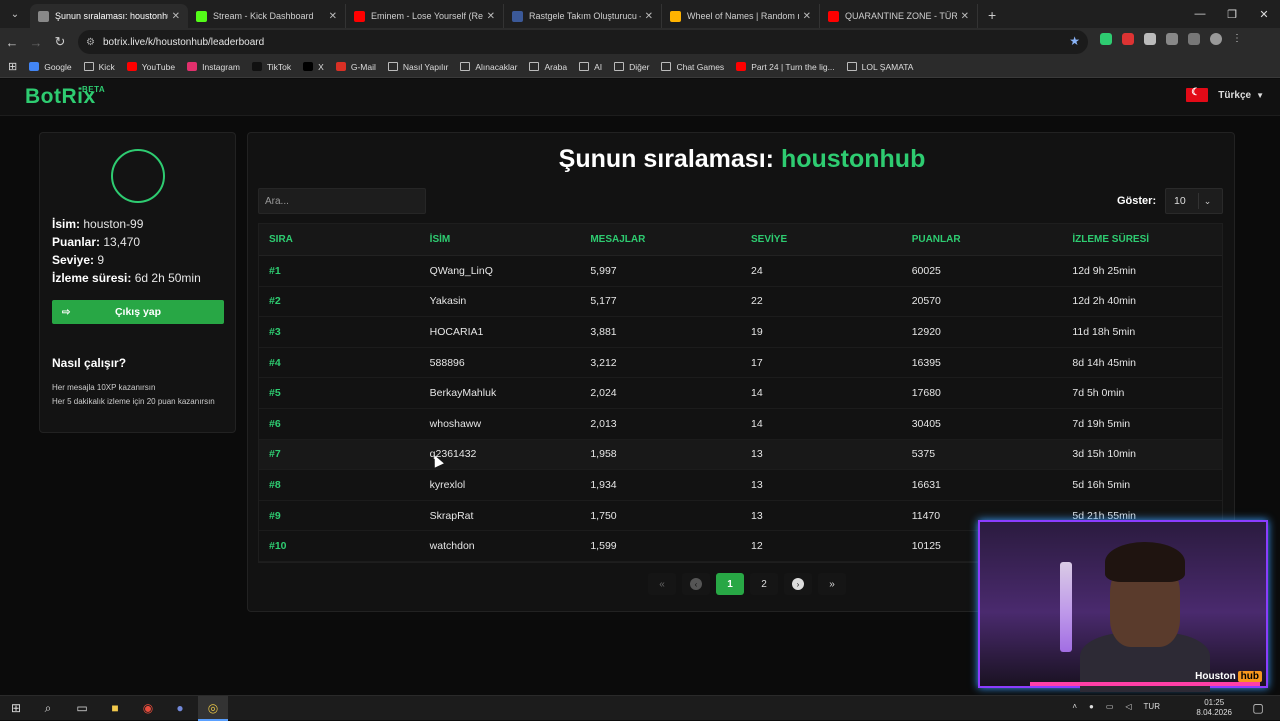 This screenshot has width=1280, height=721. Describe the element at coordinates (764, 584) in the screenshot. I see `page-2-button: 2` at that location.